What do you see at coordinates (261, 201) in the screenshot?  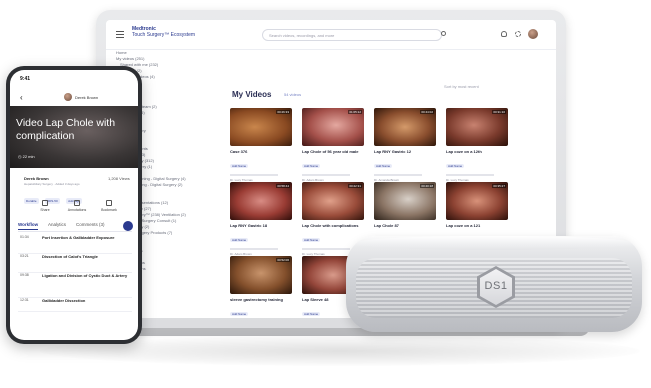 I see `video-thumbnail: 00:58:44` at bounding box center [261, 201].